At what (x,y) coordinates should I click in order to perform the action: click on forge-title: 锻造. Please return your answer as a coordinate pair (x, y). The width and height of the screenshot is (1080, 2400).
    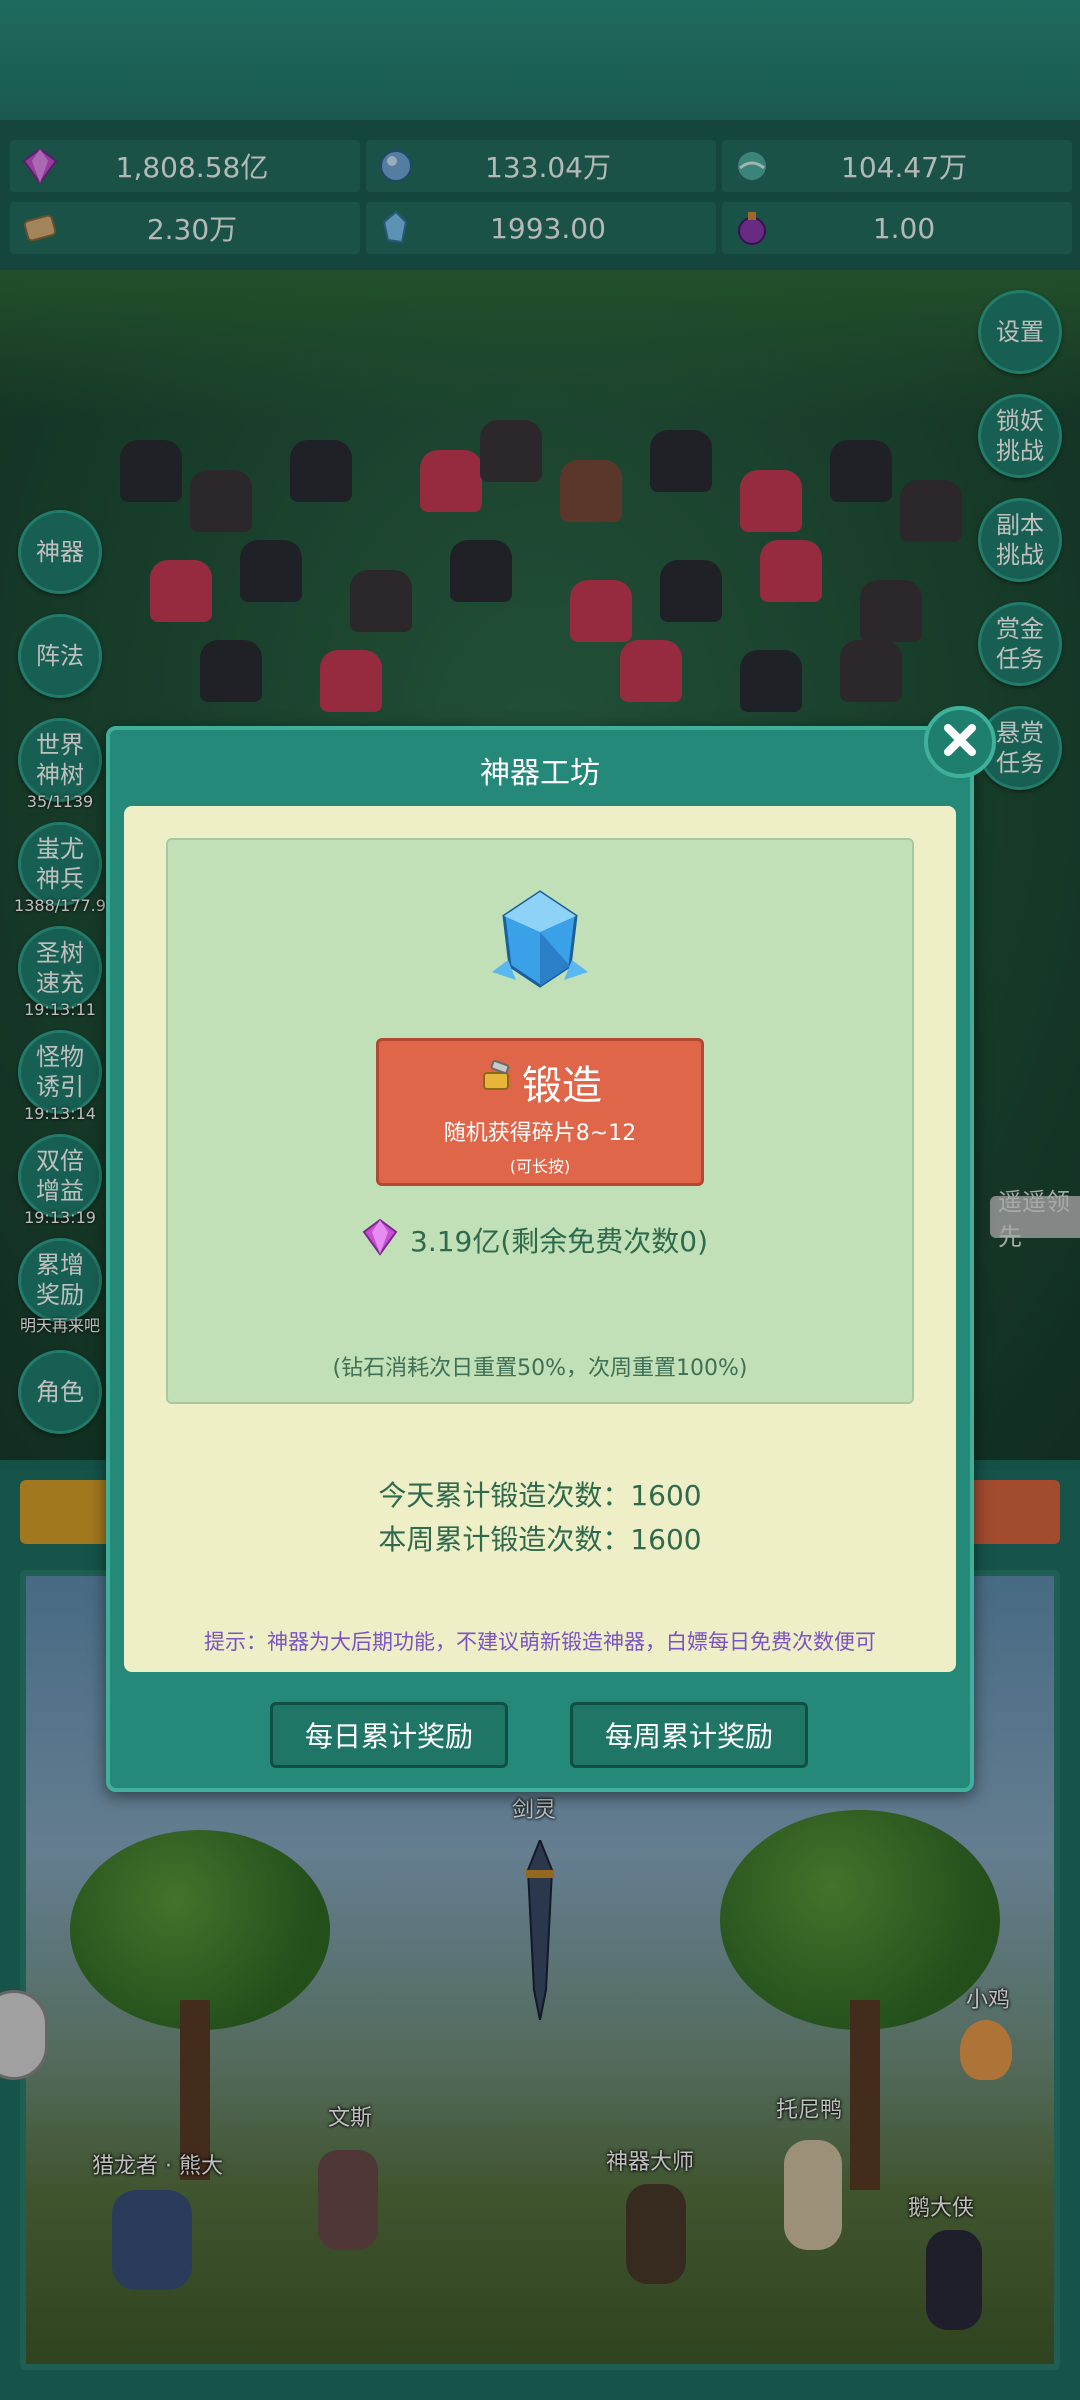
    Looking at the image, I should click on (540, 1082).